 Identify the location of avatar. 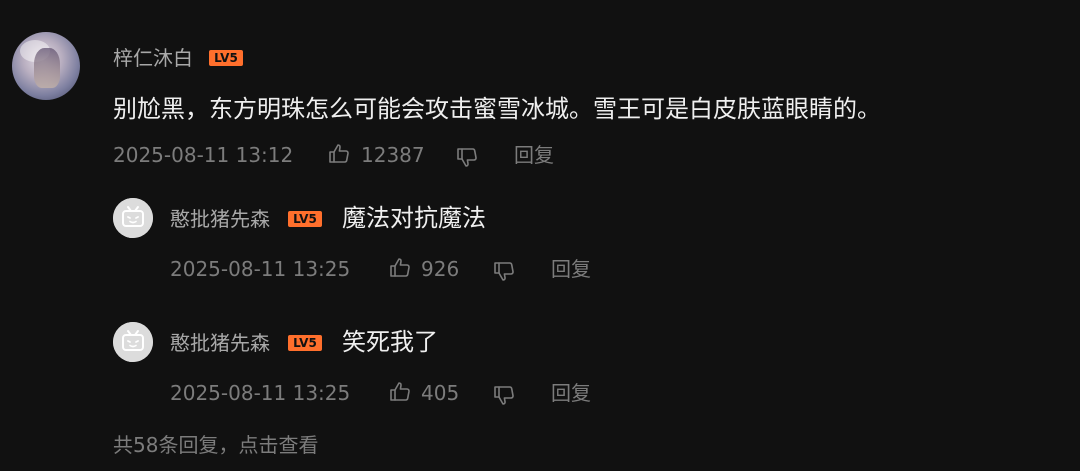
(46, 66).